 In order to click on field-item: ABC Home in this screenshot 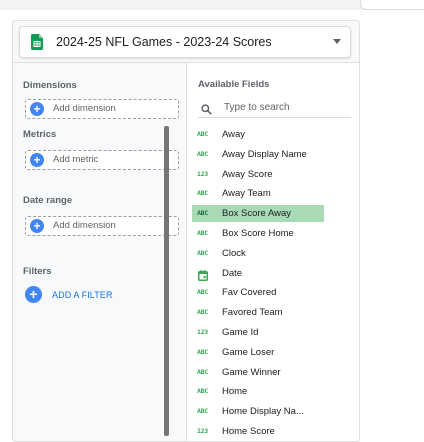, I will do `click(258, 391)`.